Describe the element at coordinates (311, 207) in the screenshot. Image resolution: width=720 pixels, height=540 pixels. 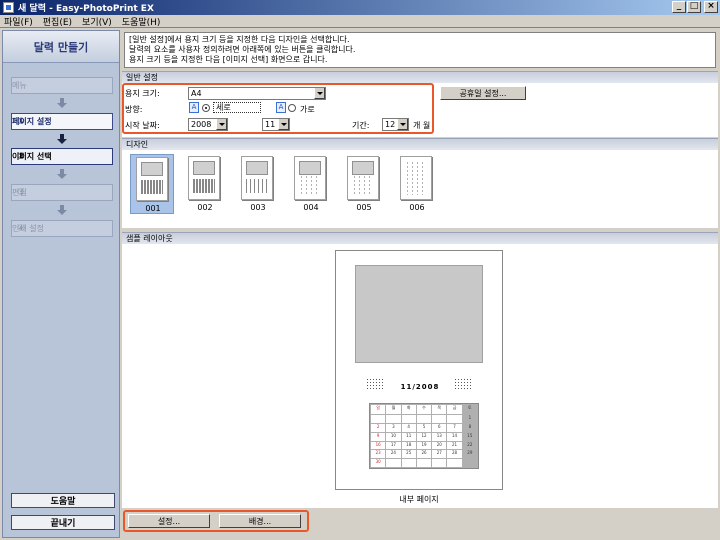
I see `design-label: 004` at that location.